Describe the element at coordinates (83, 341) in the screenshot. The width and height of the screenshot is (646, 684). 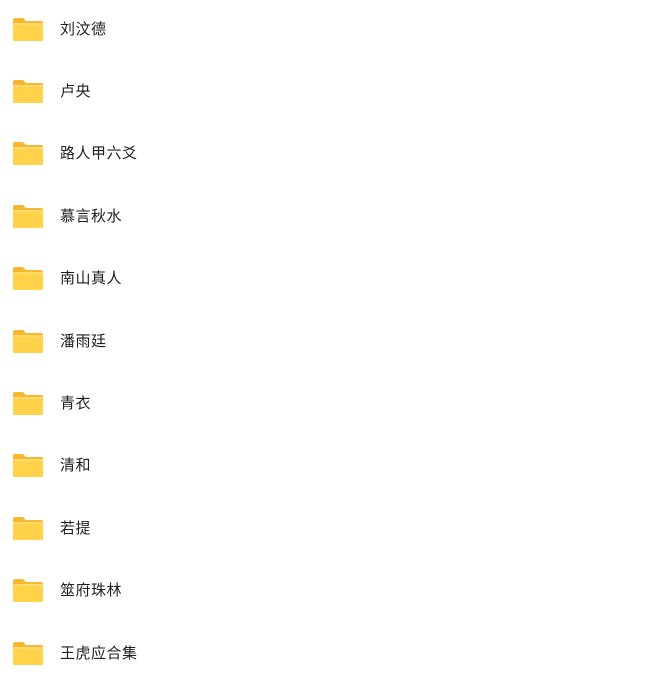
I see `folder-name: 潘雨廷` at that location.